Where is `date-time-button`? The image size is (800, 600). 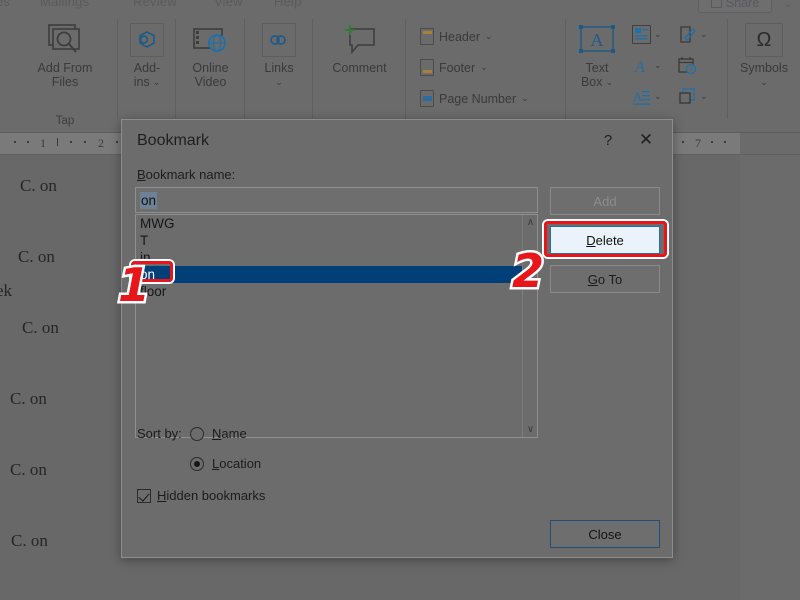
date-time-button is located at coordinates (687, 65).